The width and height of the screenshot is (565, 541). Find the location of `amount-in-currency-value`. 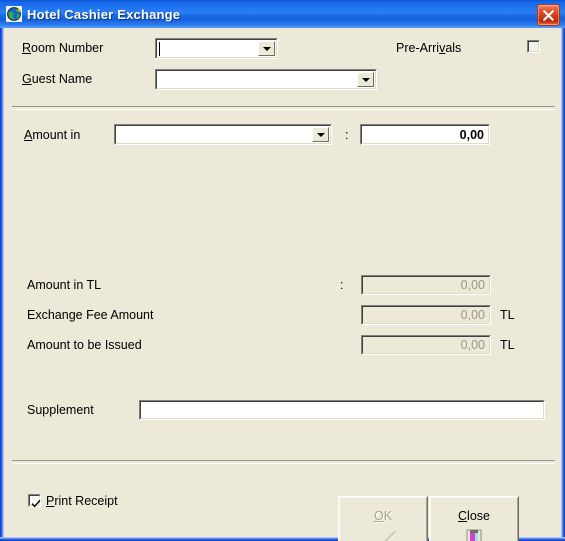

amount-in-currency-value is located at coordinates (214, 134).